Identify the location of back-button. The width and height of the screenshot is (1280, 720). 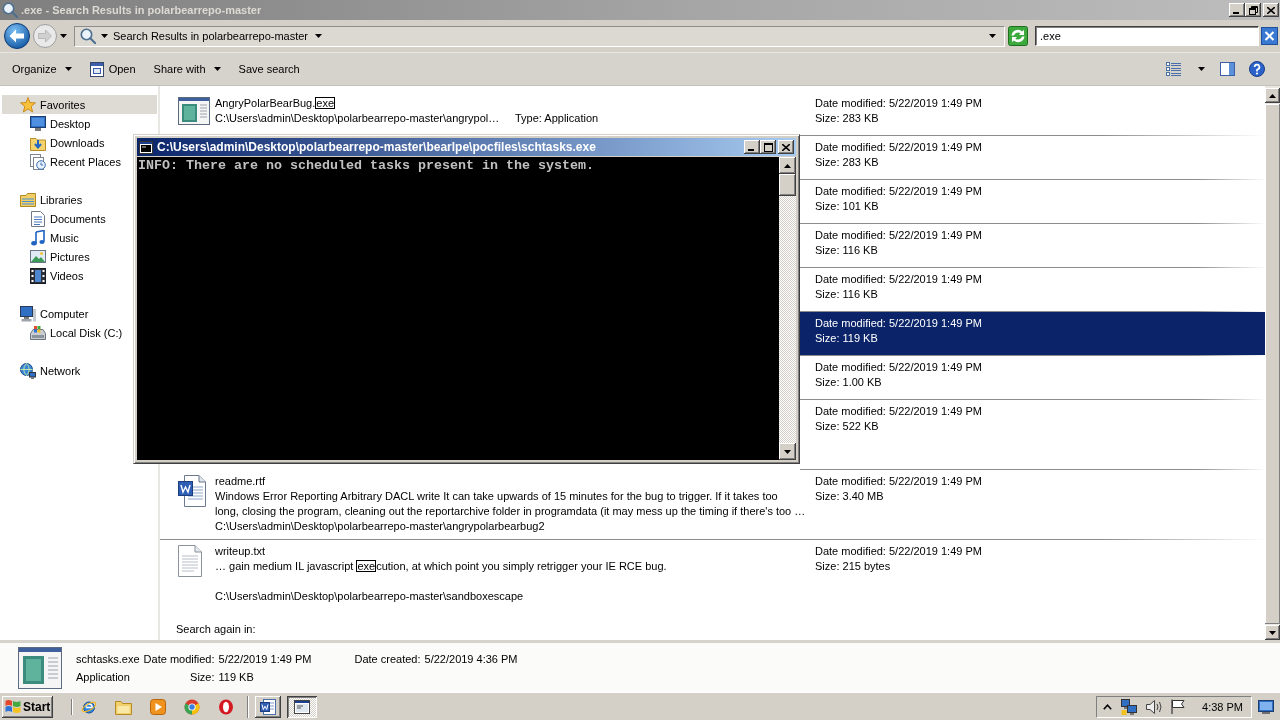
(17, 36).